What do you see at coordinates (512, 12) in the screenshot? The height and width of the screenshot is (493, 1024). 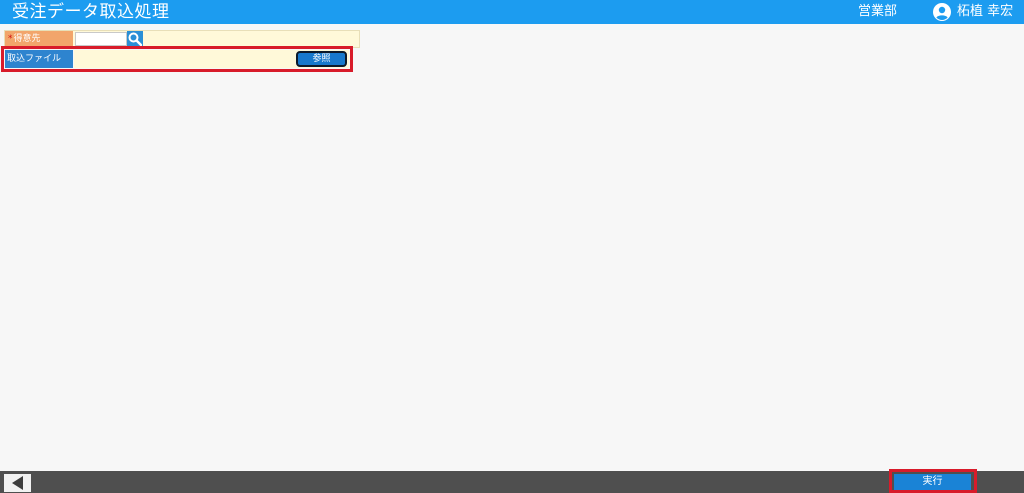 I see `title-bar: 受注データ取込処理 営業部 柘植 幸宏` at bounding box center [512, 12].